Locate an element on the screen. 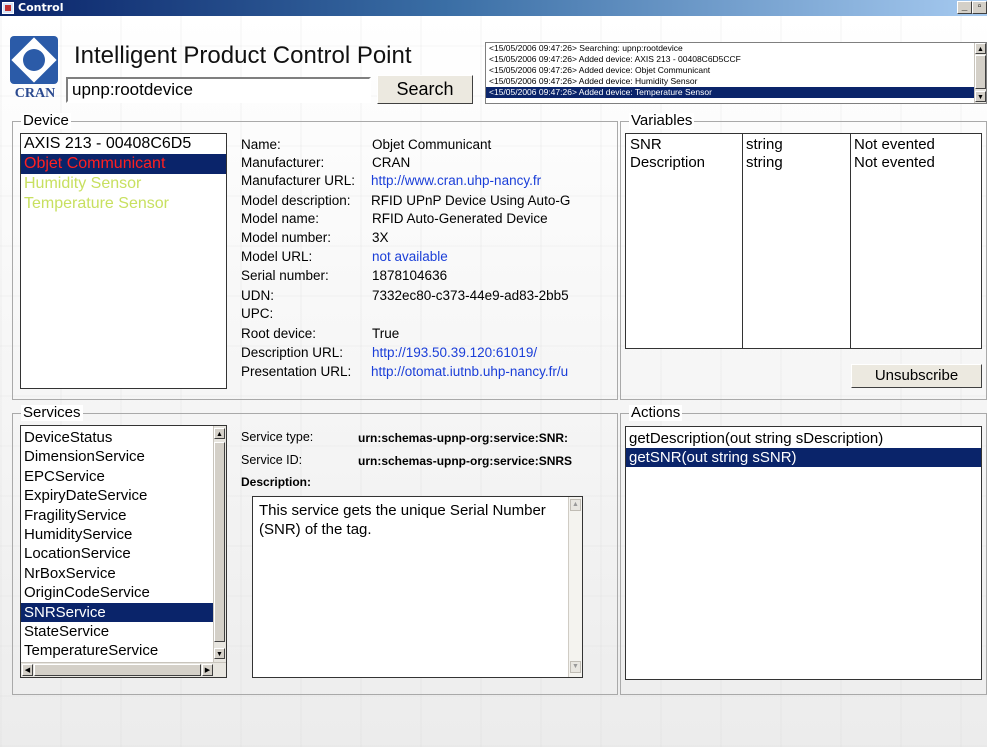 This screenshot has width=987, height=747. device-property-label: Serial number: is located at coordinates (285, 275).